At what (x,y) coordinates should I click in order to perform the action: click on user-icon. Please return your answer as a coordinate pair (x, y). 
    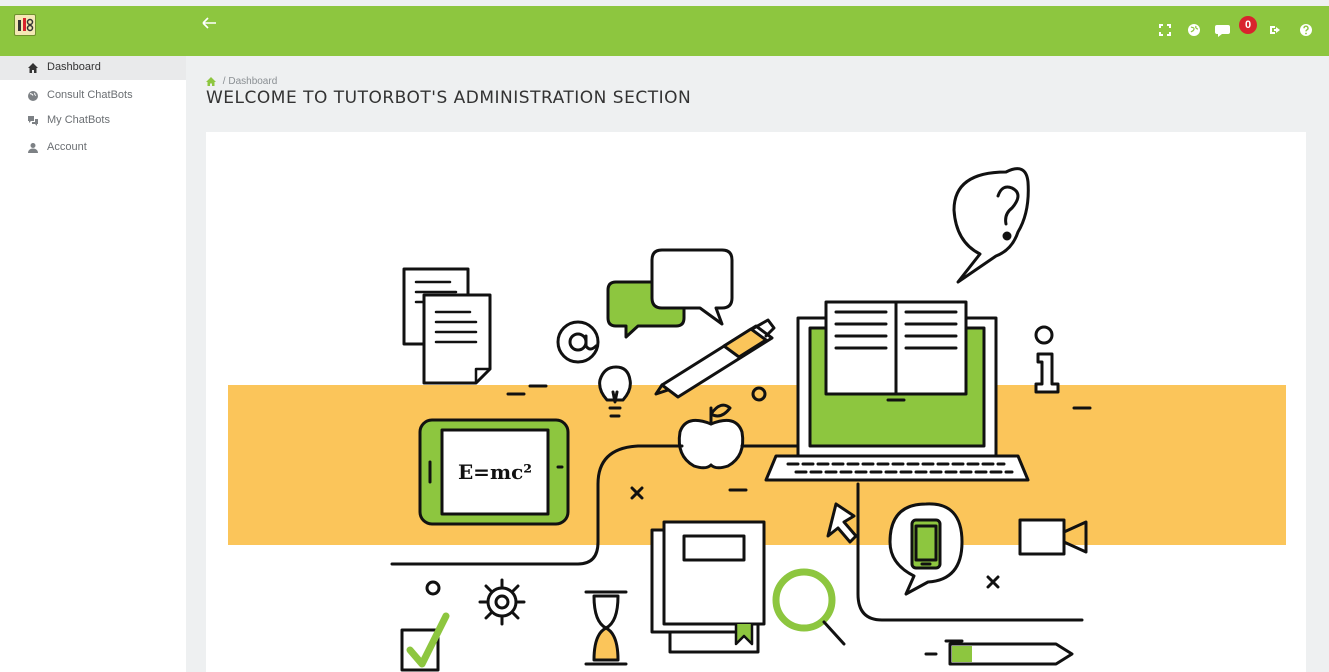
    Looking at the image, I should click on (33, 148).